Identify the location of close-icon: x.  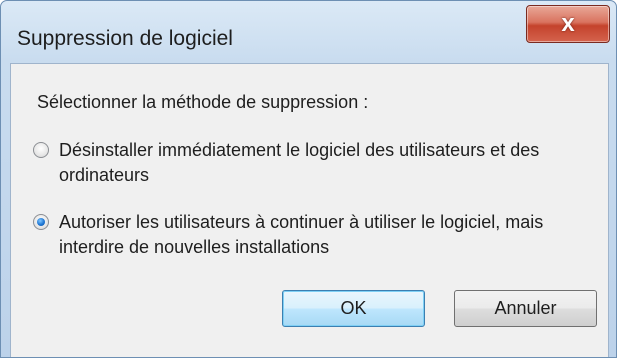
(568, 23).